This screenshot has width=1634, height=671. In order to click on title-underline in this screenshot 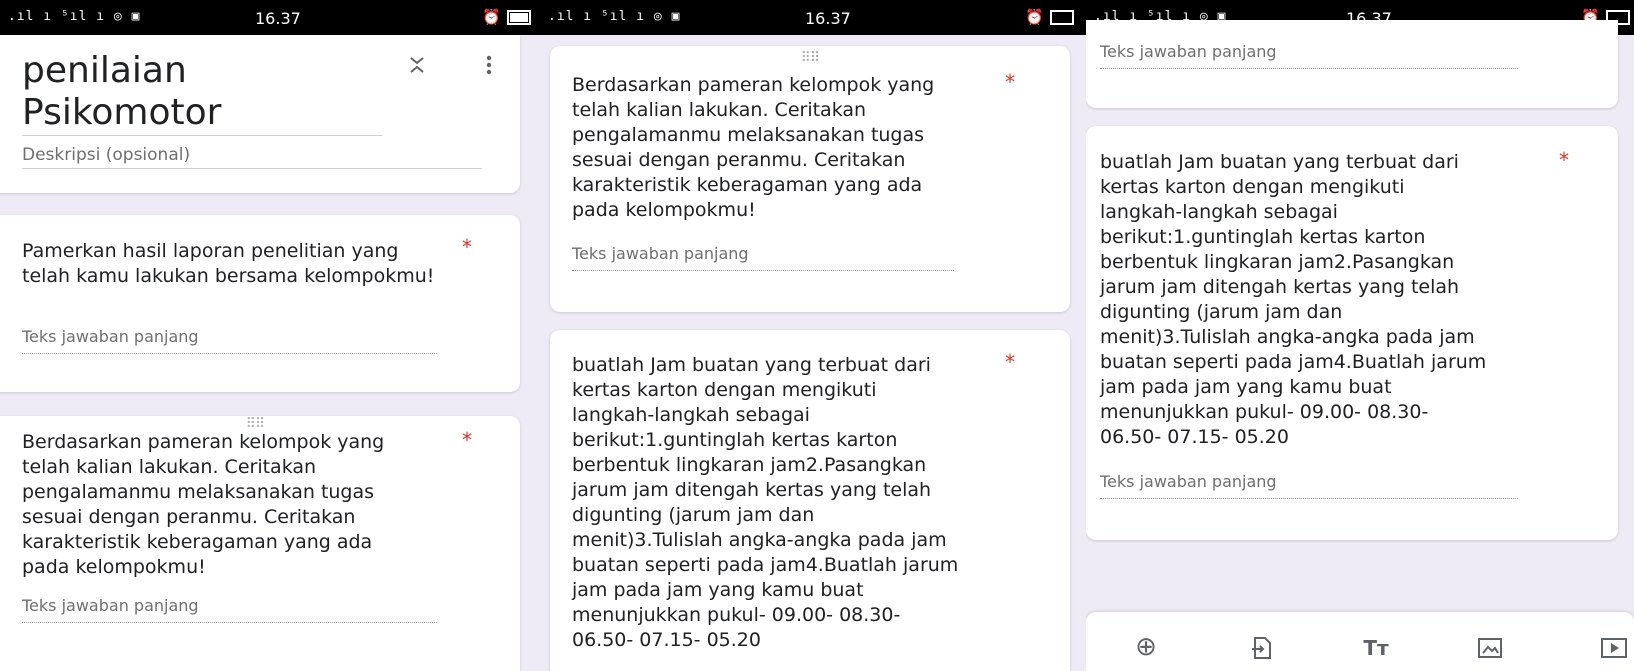, I will do `click(202, 135)`.